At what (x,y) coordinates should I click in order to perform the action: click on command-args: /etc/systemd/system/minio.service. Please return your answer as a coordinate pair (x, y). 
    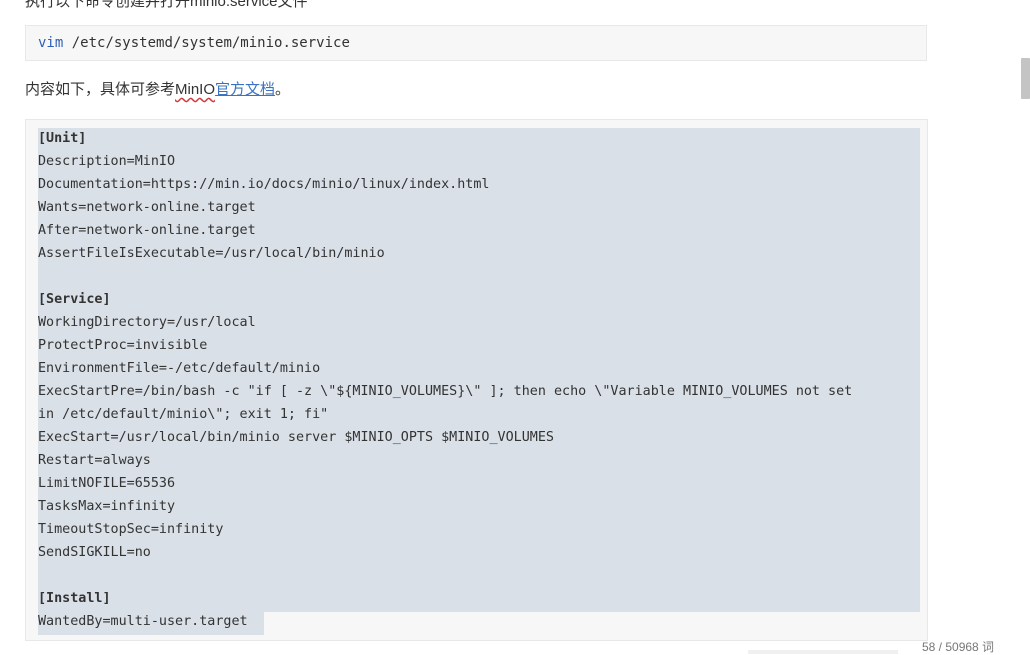
    Looking at the image, I should click on (206, 43).